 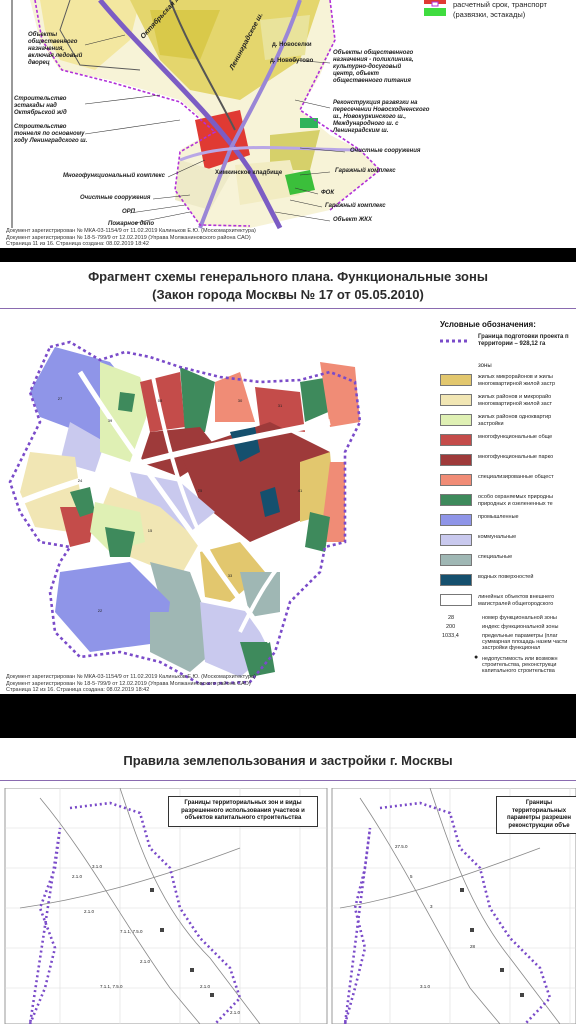 I want to click on svg-text: 33, so click(x=230, y=575).